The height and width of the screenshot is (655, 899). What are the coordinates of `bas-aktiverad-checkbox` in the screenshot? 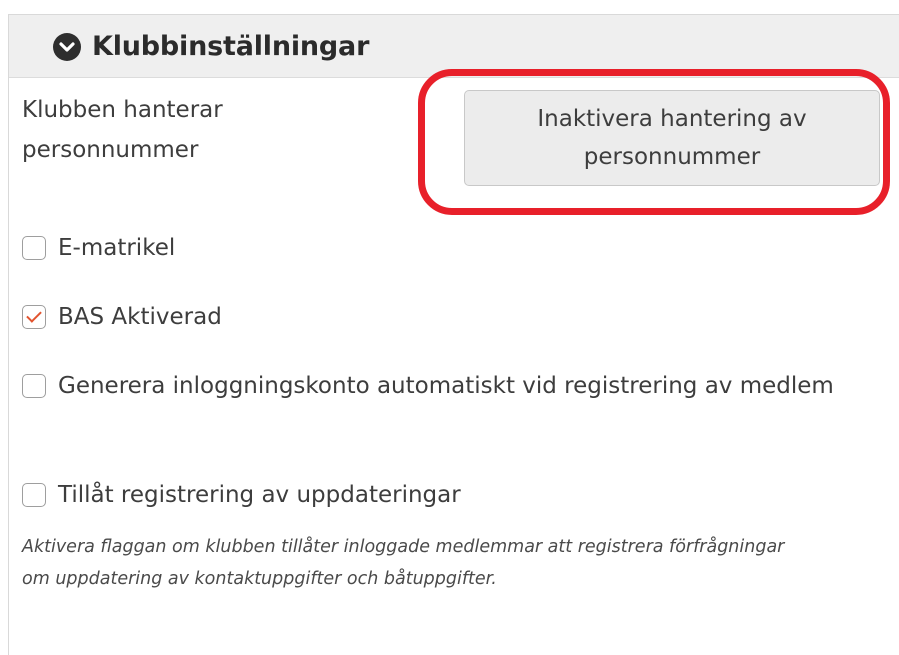 It's located at (34, 317).